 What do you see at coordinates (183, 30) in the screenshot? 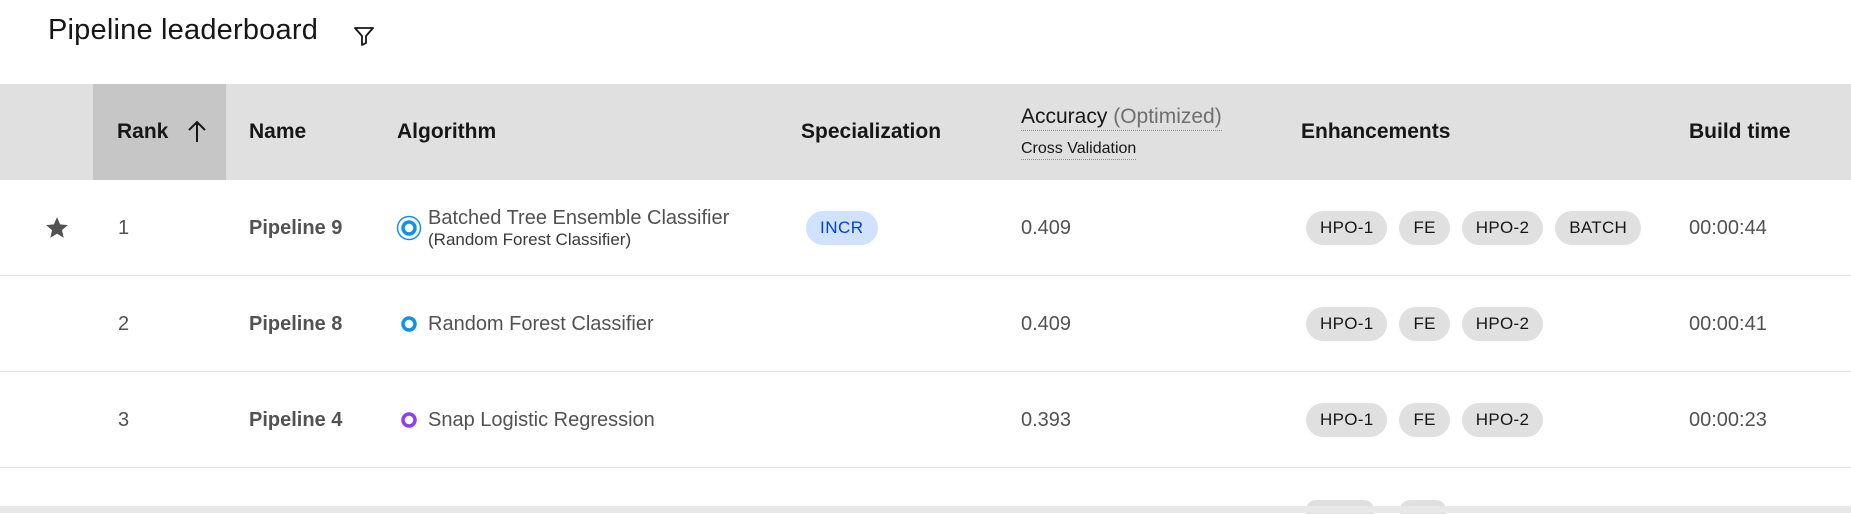
I see `page-title: Pipeline leaderboard` at bounding box center [183, 30].